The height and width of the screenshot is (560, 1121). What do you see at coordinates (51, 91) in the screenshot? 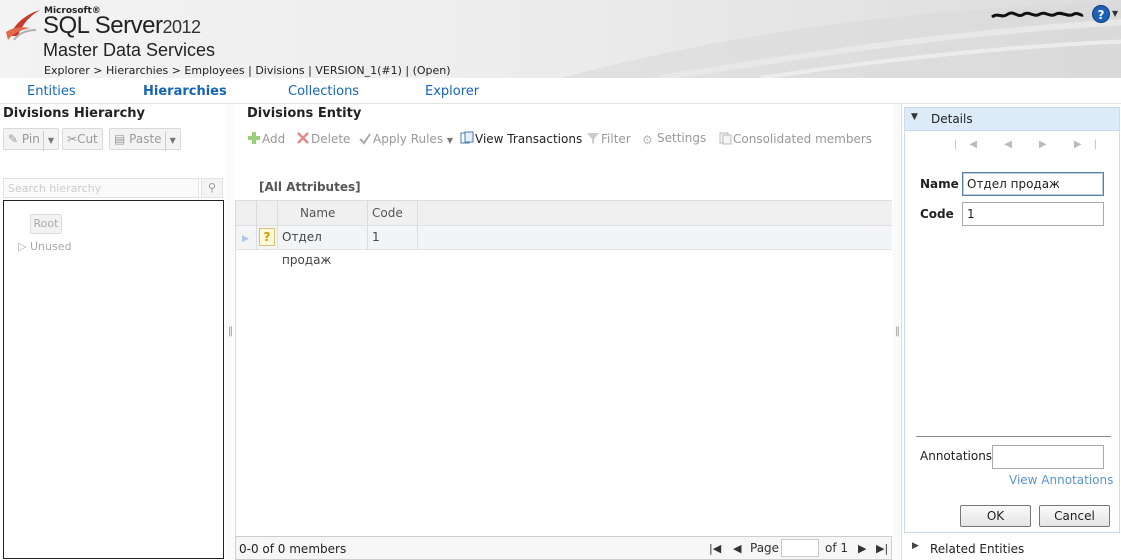
I see `nav-entities: Entities` at bounding box center [51, 91].